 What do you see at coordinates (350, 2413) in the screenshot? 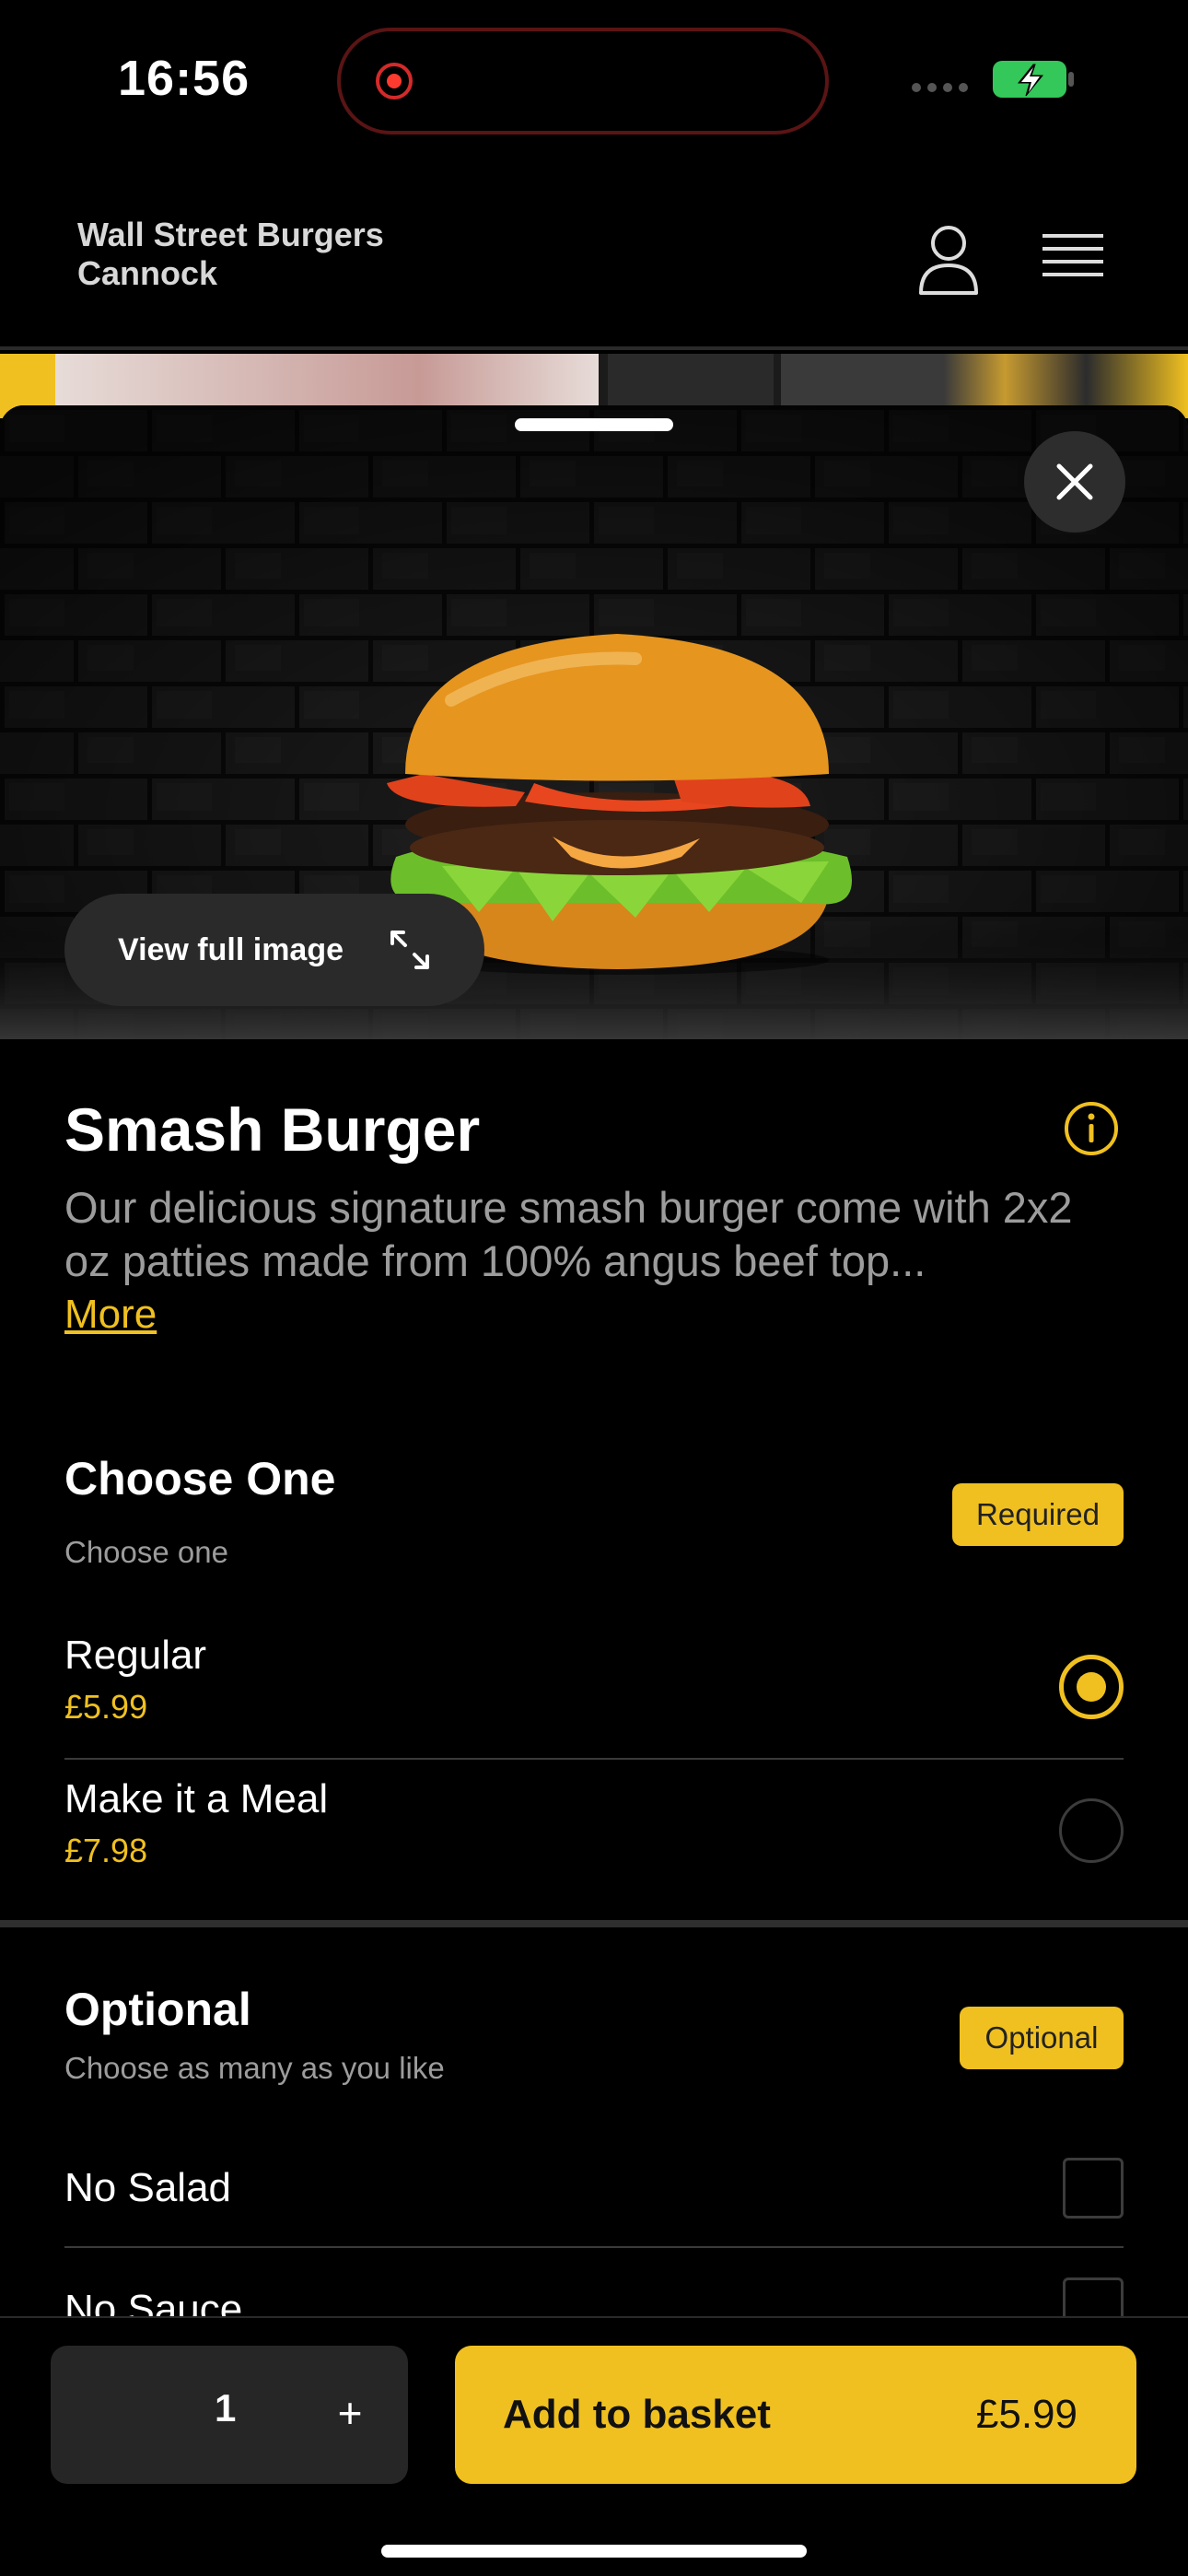
I see `quantity-increase-button: +` at bounding box center [350, 2413].